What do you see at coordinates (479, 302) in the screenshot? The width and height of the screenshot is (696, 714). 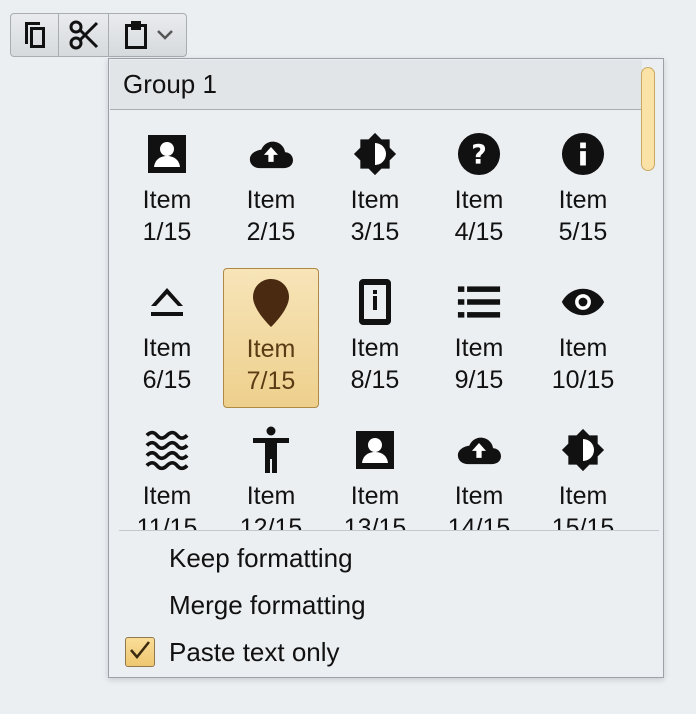 I see `list-icon` at bounding box center [479, 302].